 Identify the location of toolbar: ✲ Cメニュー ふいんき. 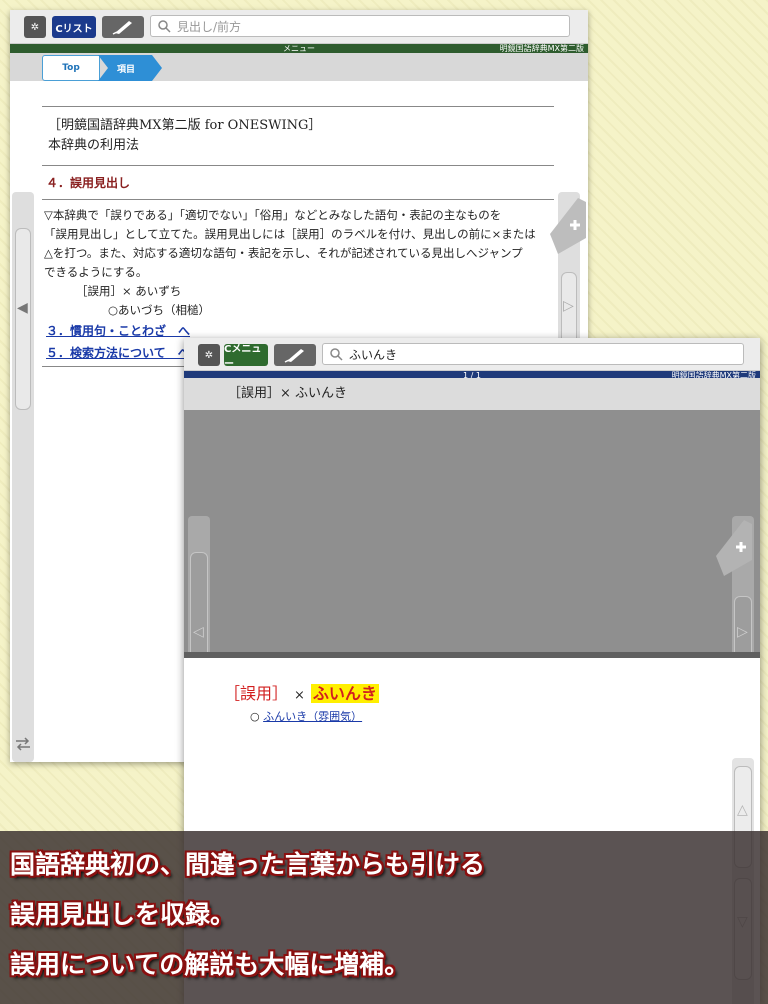
(472, 354).